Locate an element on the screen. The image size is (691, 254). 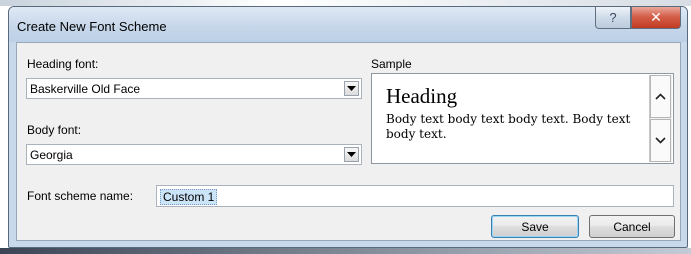
help-icon: ? is located at coordinates (613, 17).